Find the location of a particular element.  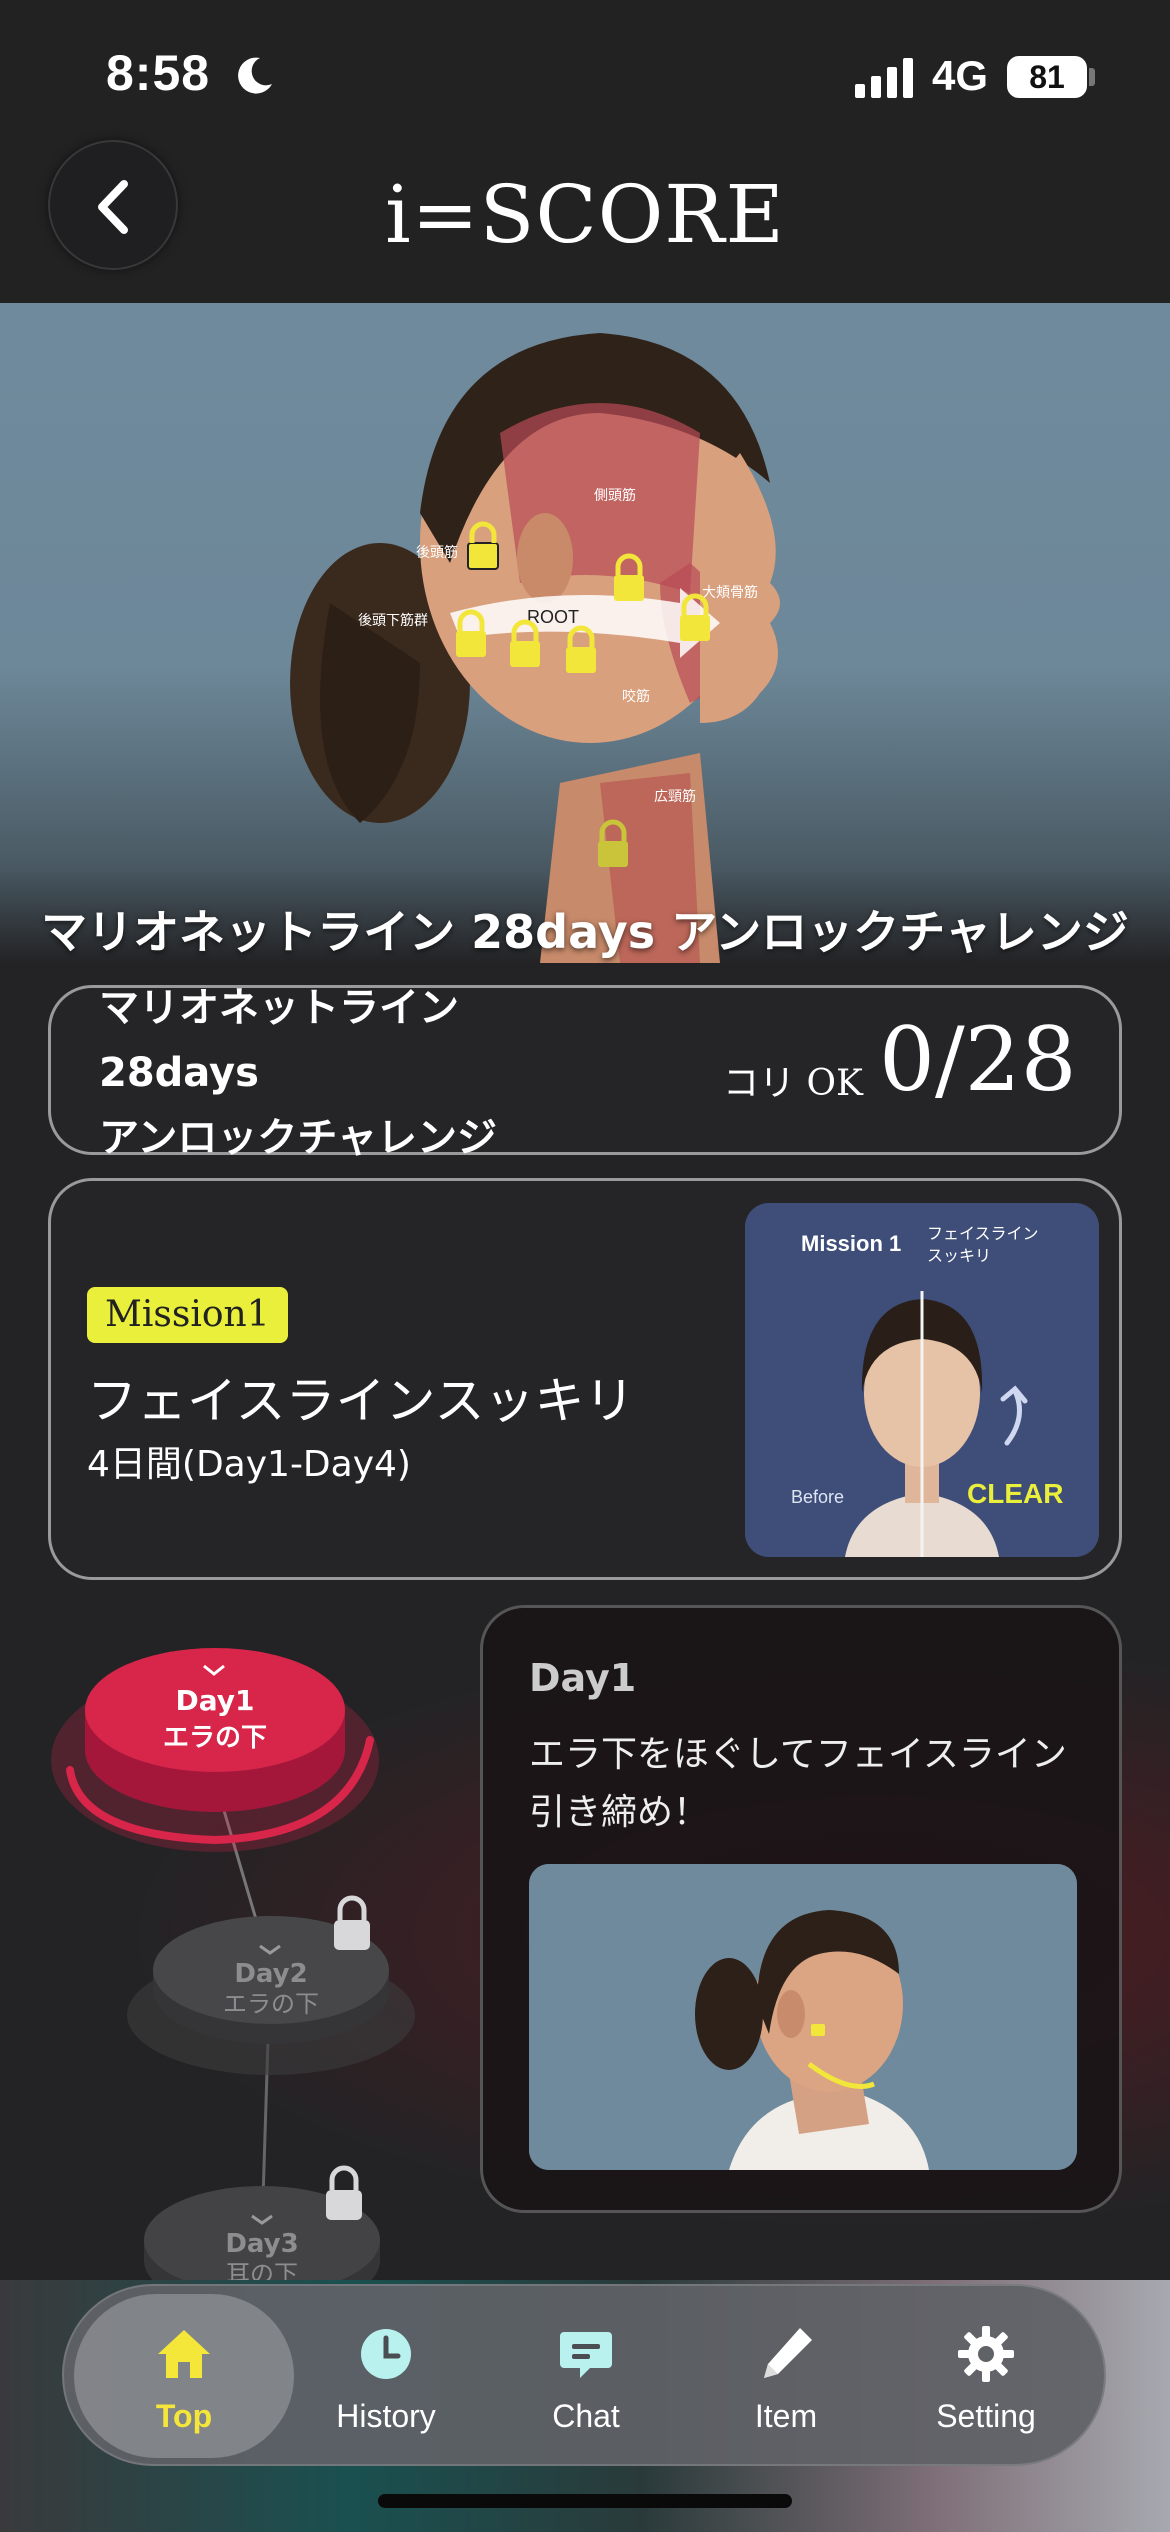

muscle-label: 広頸筋 is located at coordinates (675, 796).